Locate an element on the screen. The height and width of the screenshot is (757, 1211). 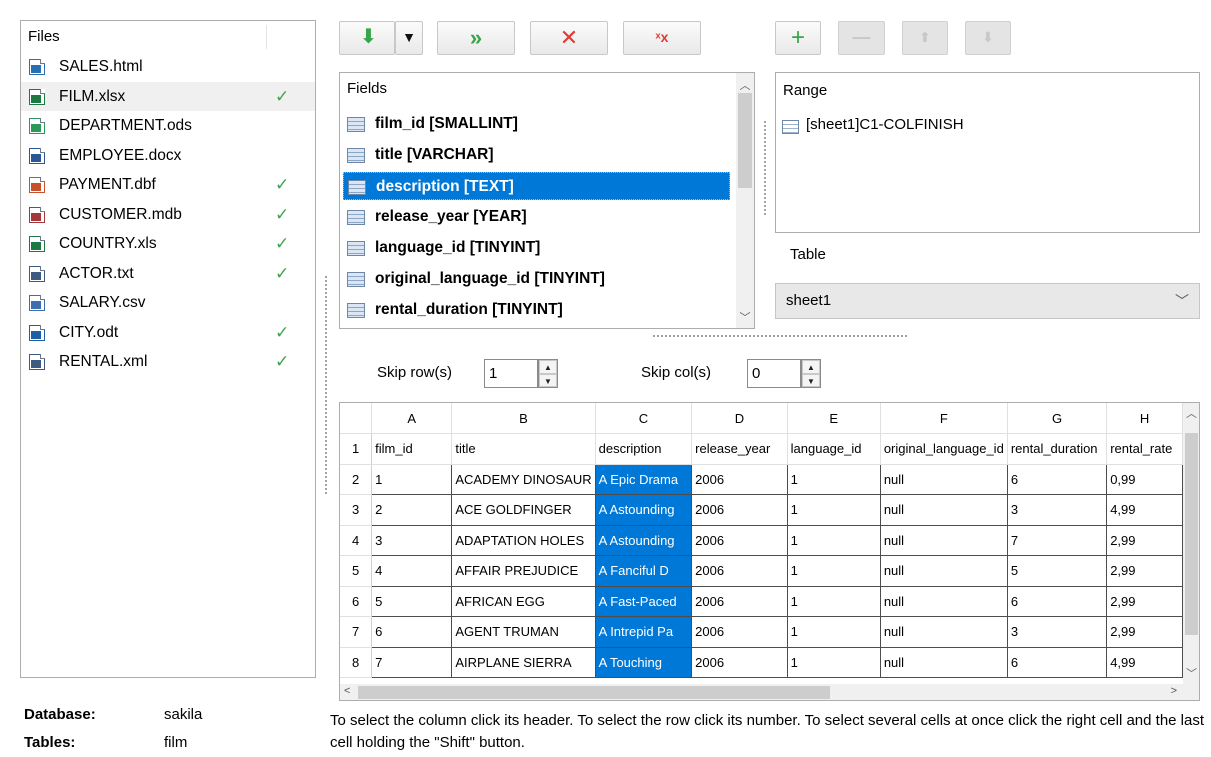
scroll-down-icon: ﹀ is located at coordinates (1191, 673).